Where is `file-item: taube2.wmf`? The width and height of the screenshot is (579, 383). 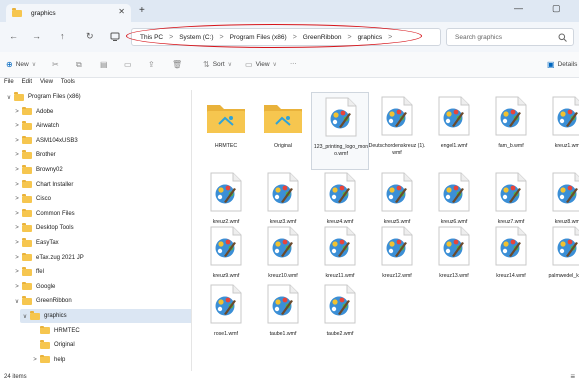
file-item: taube2.wmf is located at coordinates (340, 319).